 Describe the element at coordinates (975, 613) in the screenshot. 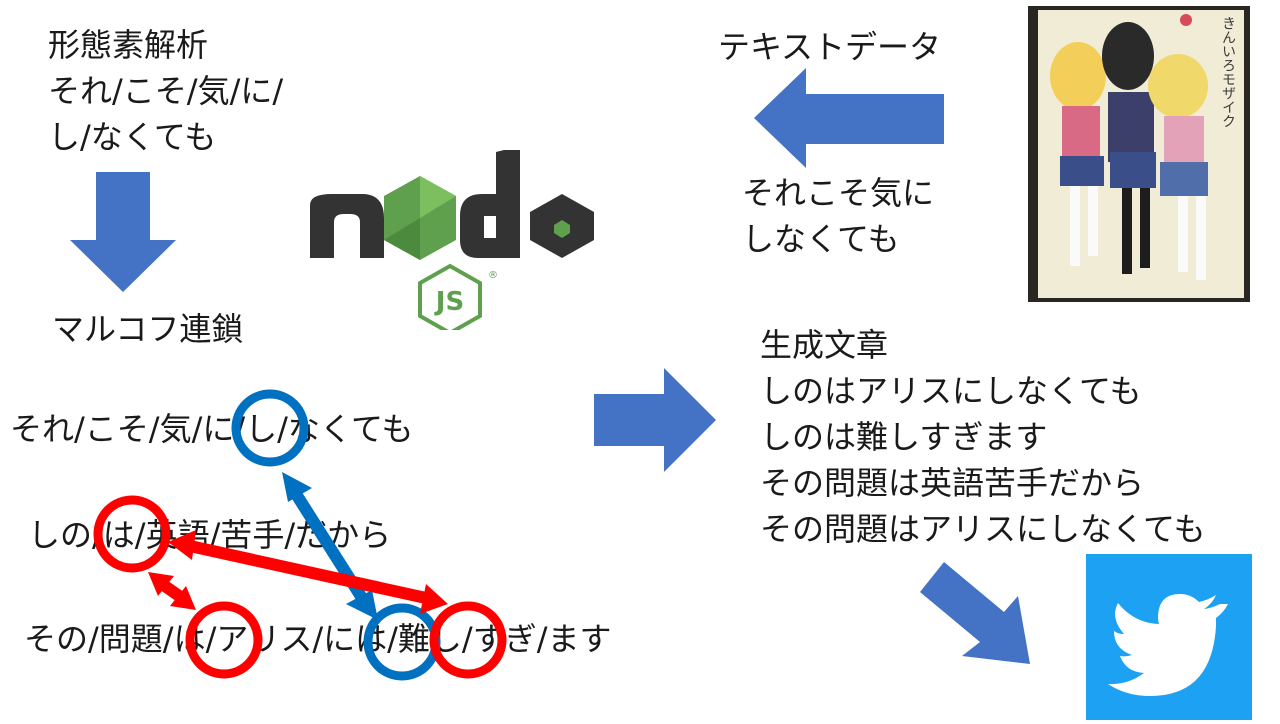

I see `diagonal-arrow` at that location.